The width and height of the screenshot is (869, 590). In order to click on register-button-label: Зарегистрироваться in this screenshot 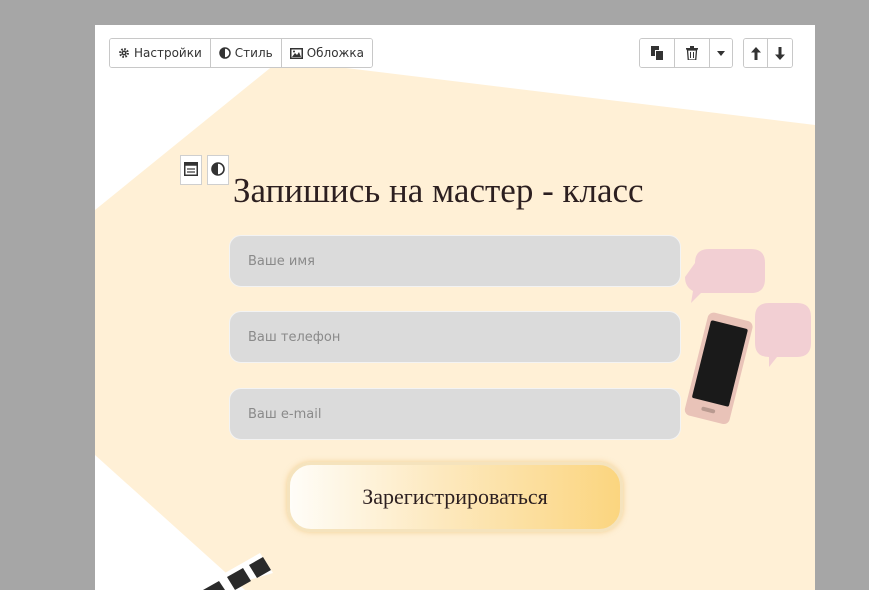, I will do `click(455, 496)`.